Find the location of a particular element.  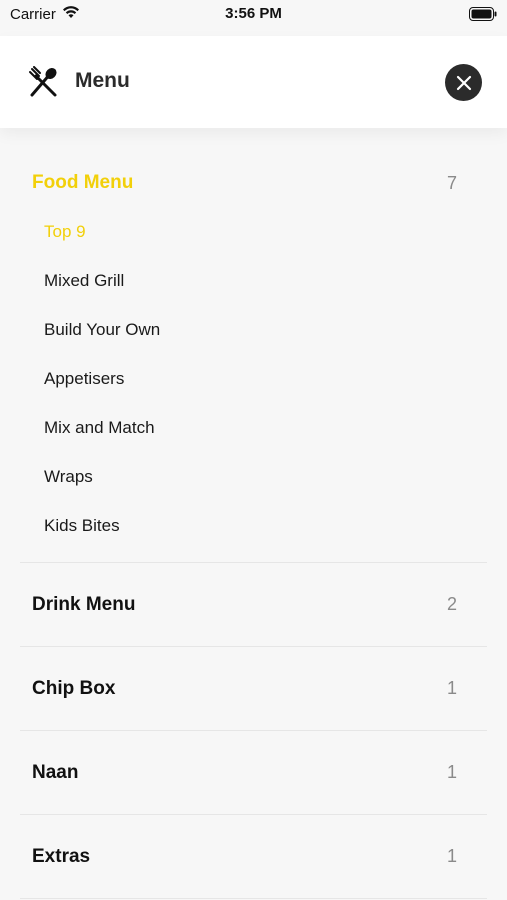

subitem-appetisers: Appetisers is located at coordinates (253, 378).